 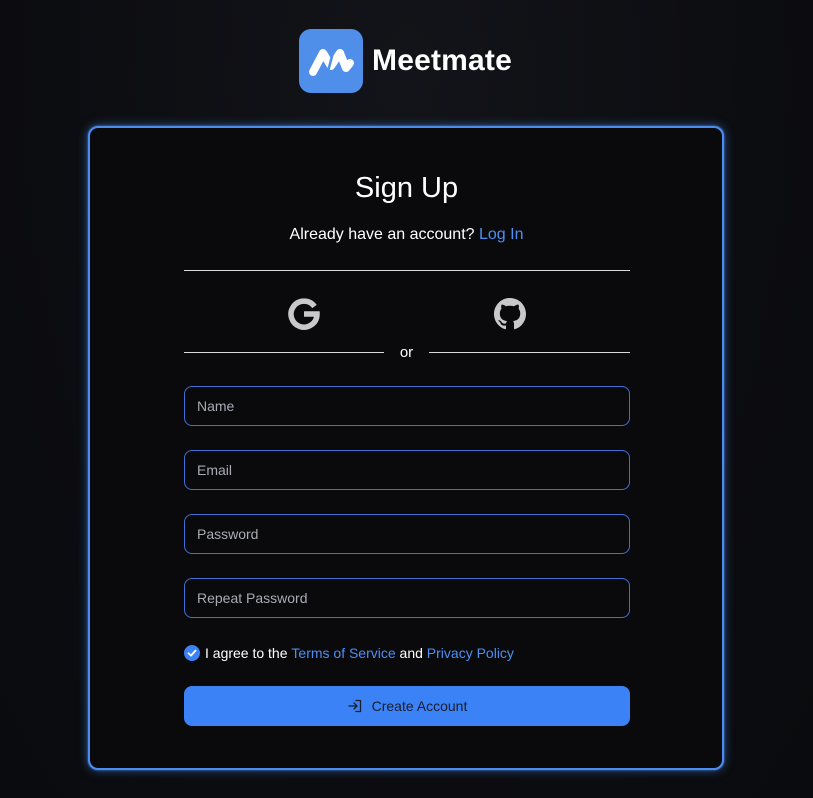 I want to click on login-prompt: Already have an account? Log In, so click(x=406, y=235).